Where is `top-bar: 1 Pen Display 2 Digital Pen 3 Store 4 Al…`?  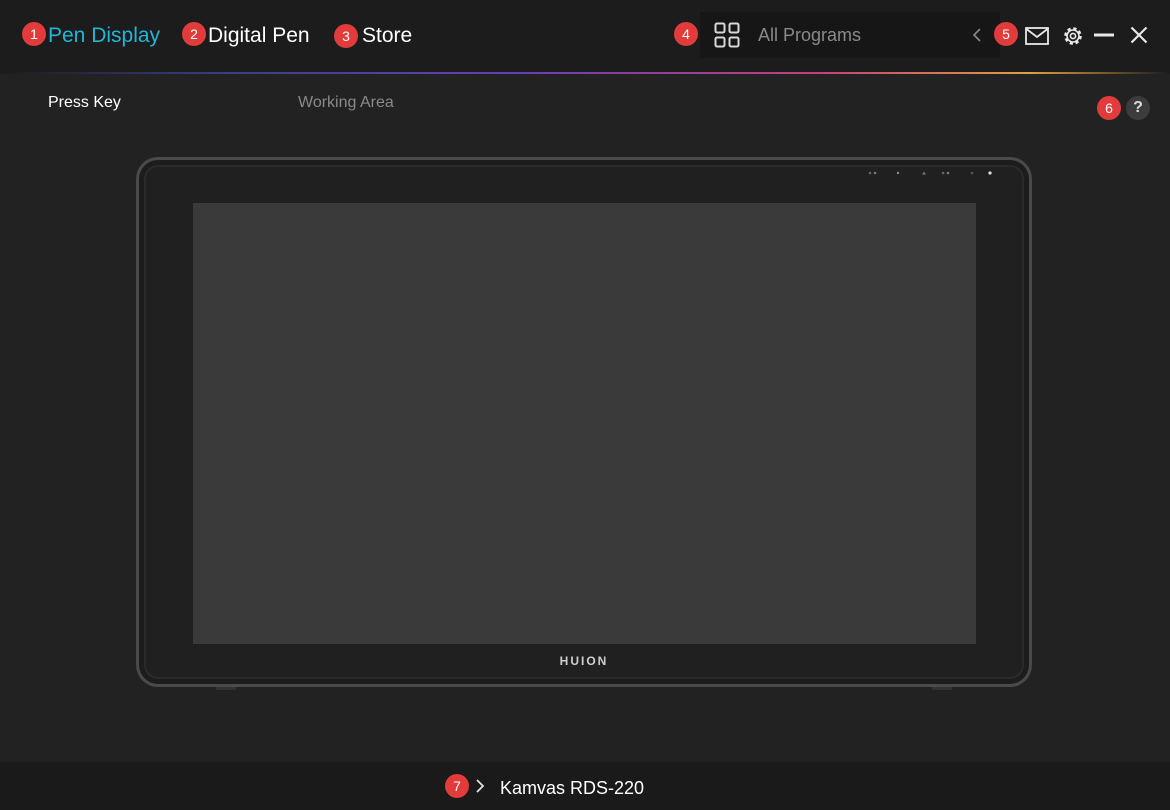 top-bar: 1 Pen Display 2 Digital Pen 3 Store 4 Al… is located at coordinates (585, 36).